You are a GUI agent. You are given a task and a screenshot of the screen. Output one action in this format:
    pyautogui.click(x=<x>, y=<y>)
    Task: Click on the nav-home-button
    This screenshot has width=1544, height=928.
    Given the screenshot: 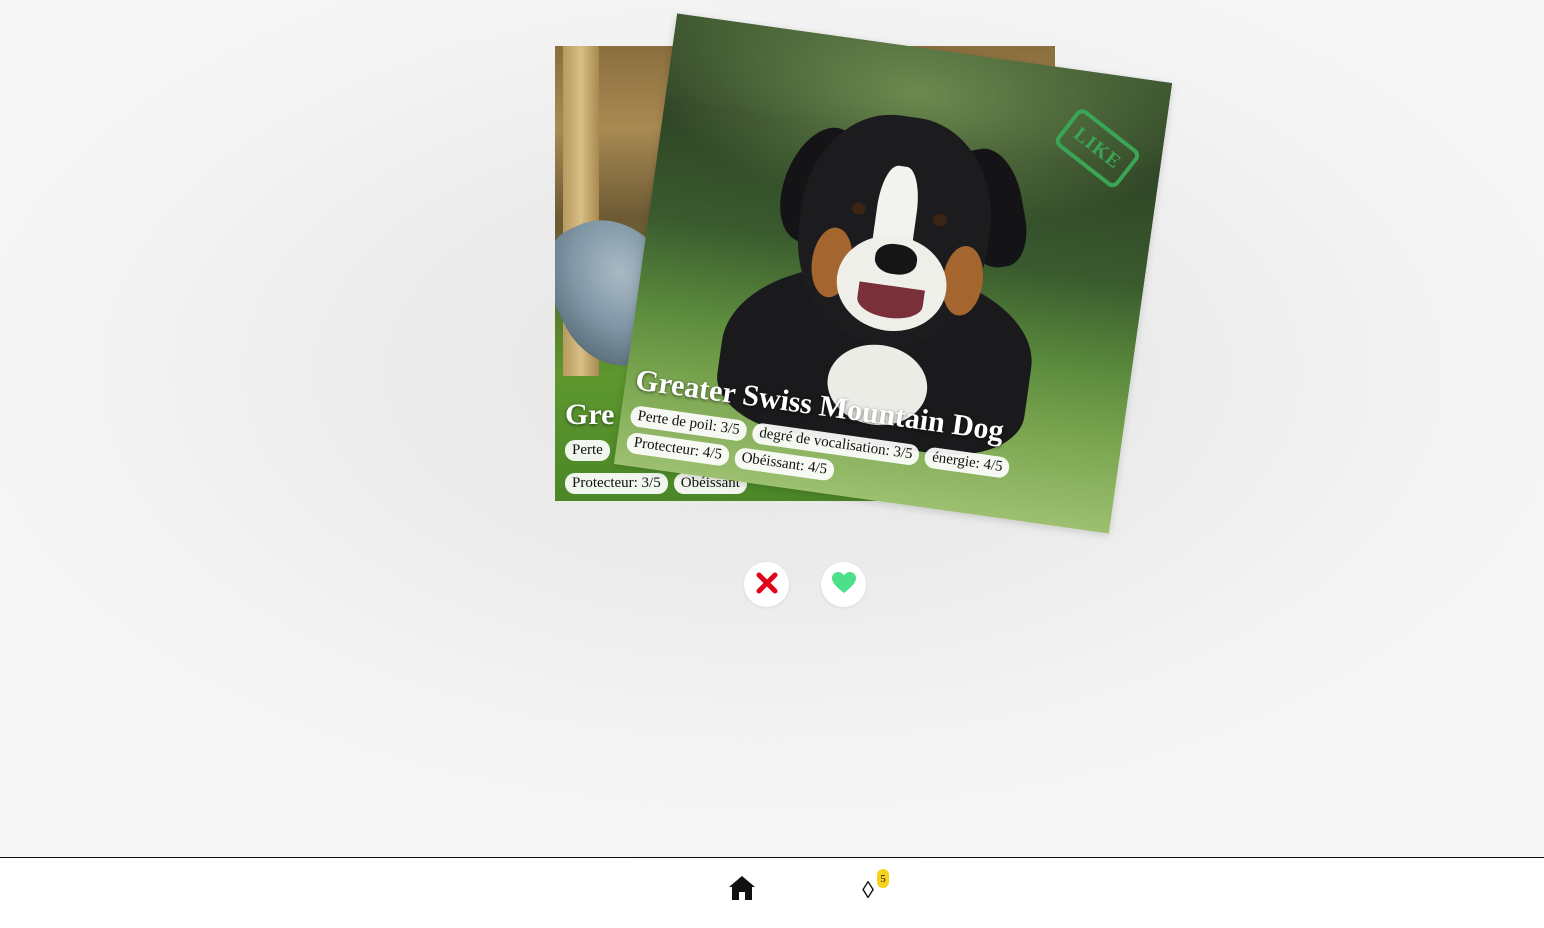 What is the action you would take?
    pyautogui.click(x=742, y=890)
    